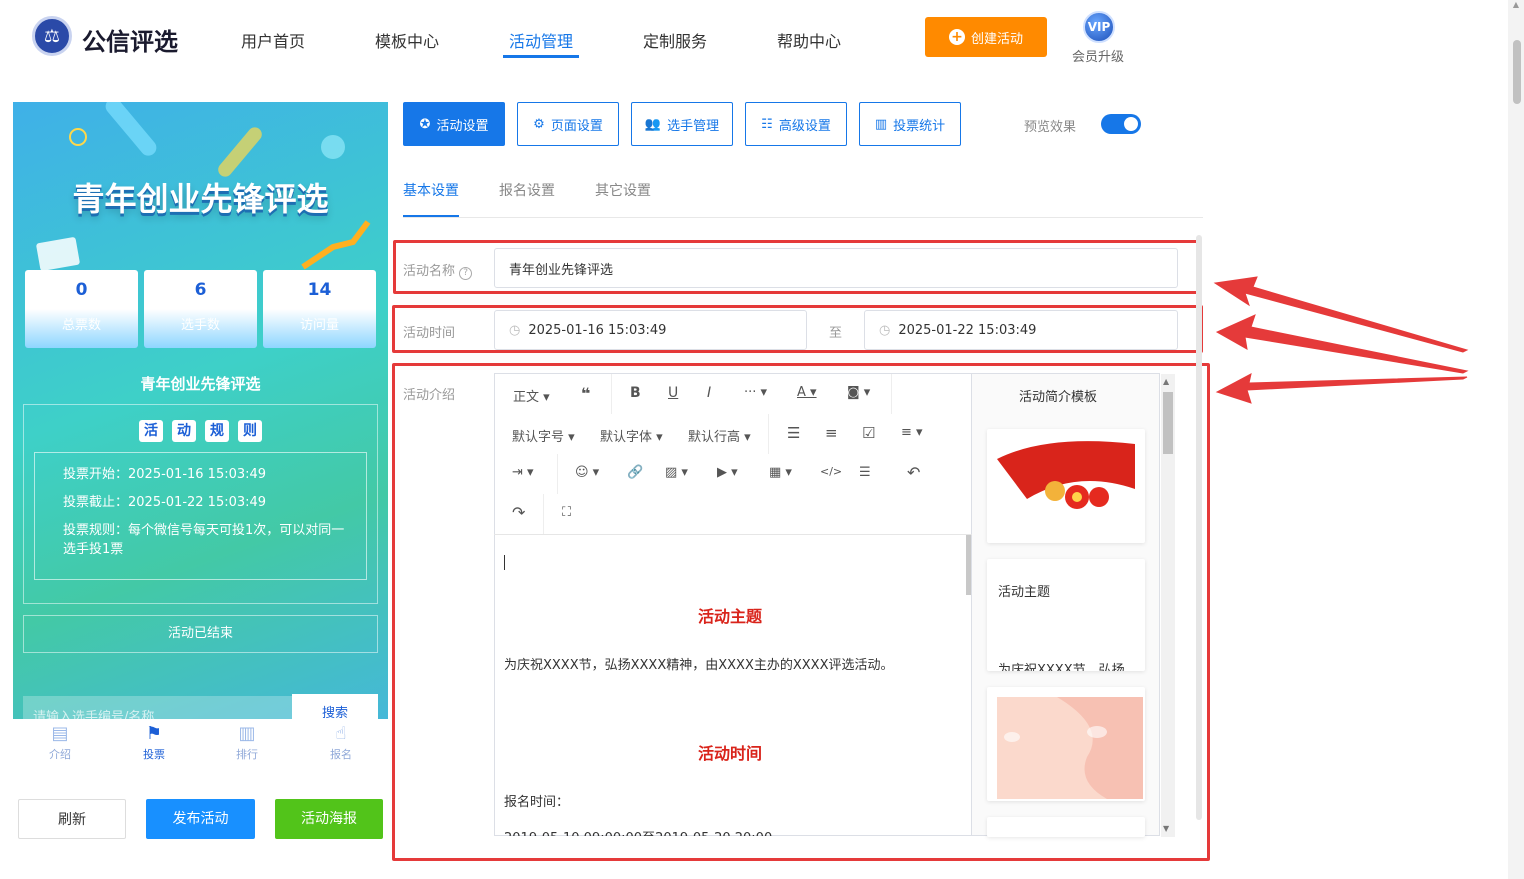 Image resolution: width=1524 pixels, height=879 pixels. I want to click on numbered-list-icon: ≡, so click(831, 433).